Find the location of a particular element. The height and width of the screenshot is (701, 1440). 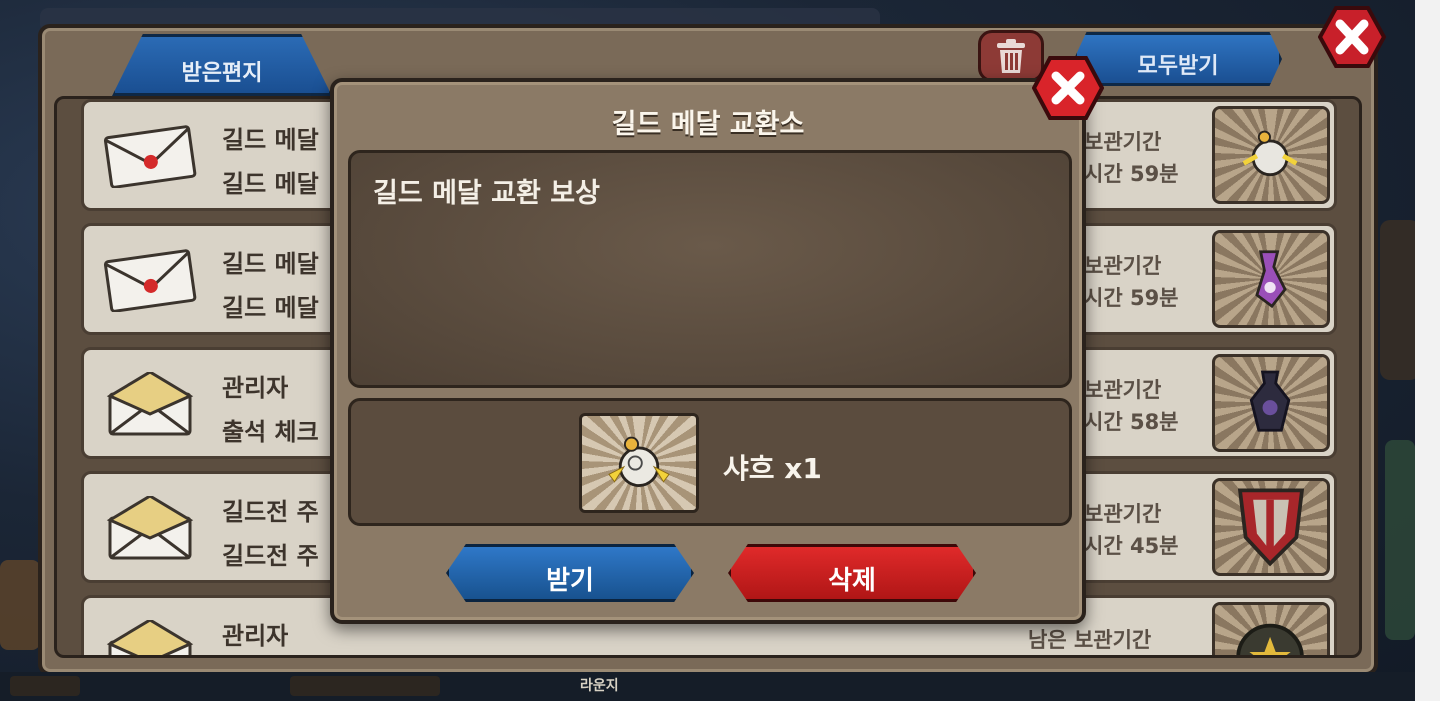

trash-icon is located at coordinates (1011, 56).